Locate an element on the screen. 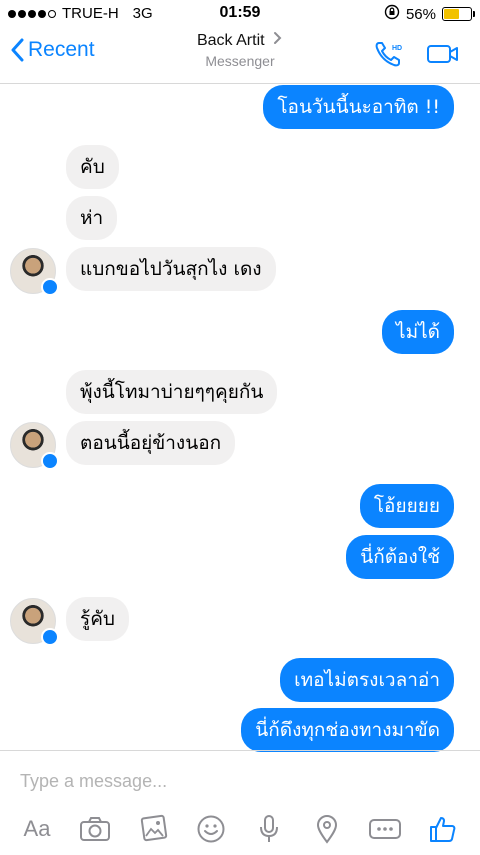  hd-label: HD is located at coordinates (397, 48).